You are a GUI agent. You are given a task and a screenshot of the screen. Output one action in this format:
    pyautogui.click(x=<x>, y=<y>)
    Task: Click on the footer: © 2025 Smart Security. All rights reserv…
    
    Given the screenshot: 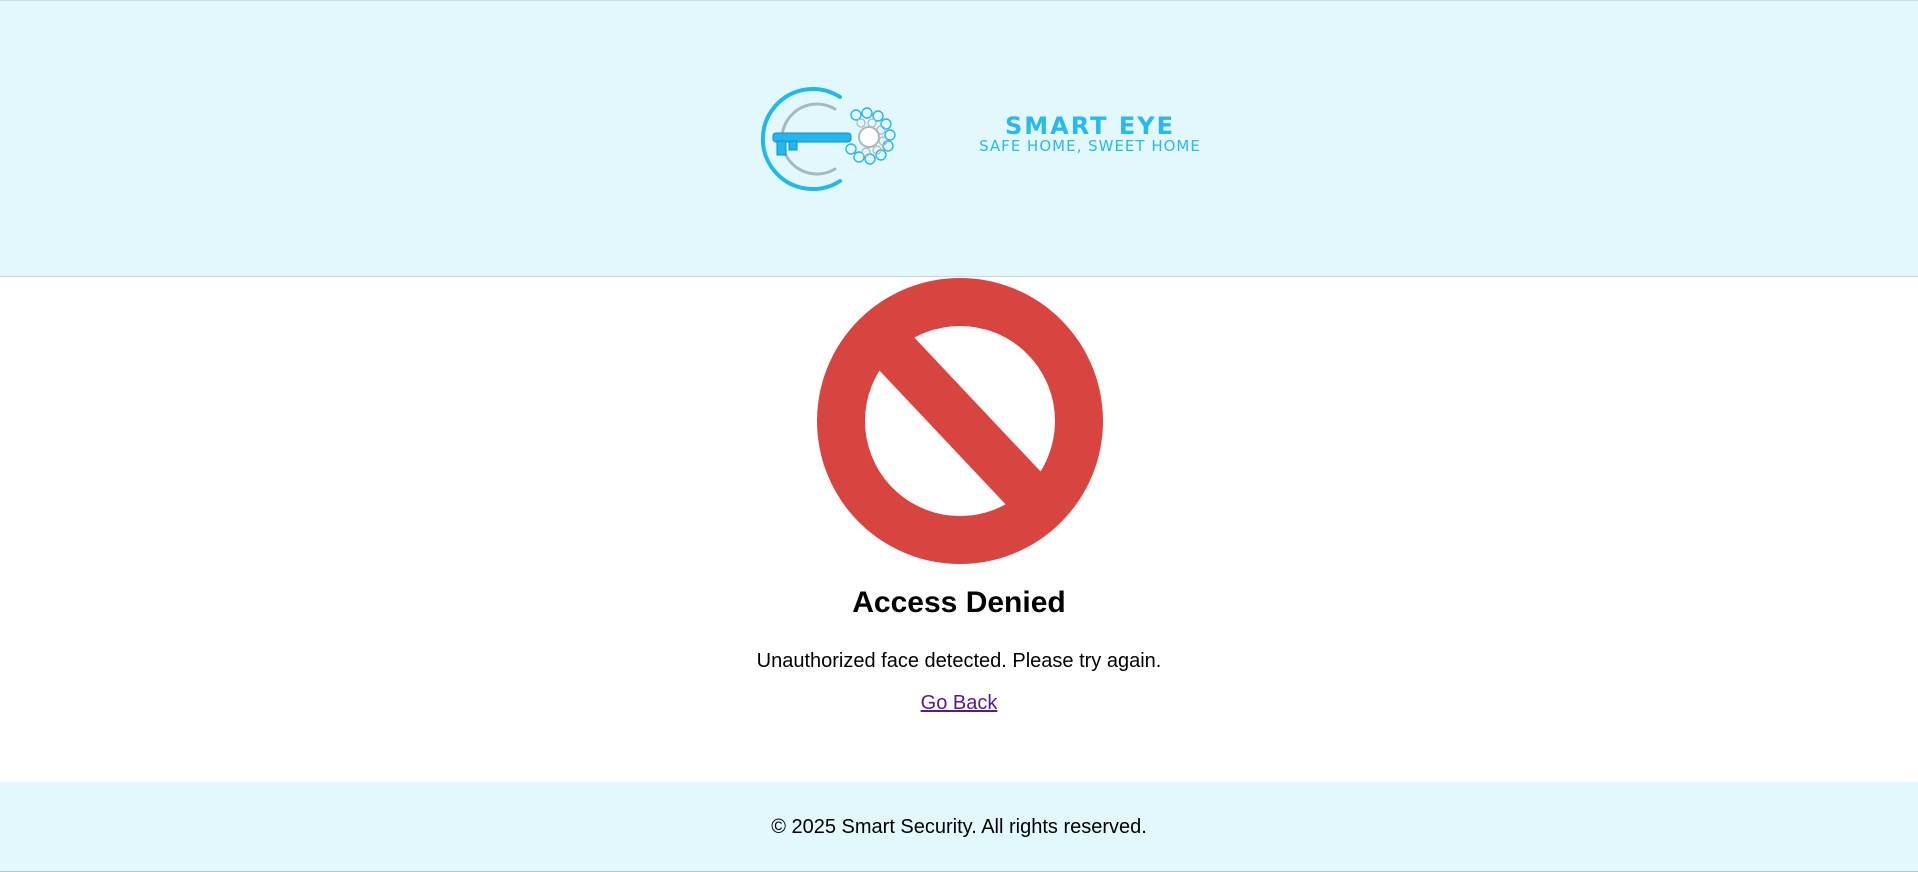 What is the action you would take?
    pyautogui.click(x=959, y=827)
    